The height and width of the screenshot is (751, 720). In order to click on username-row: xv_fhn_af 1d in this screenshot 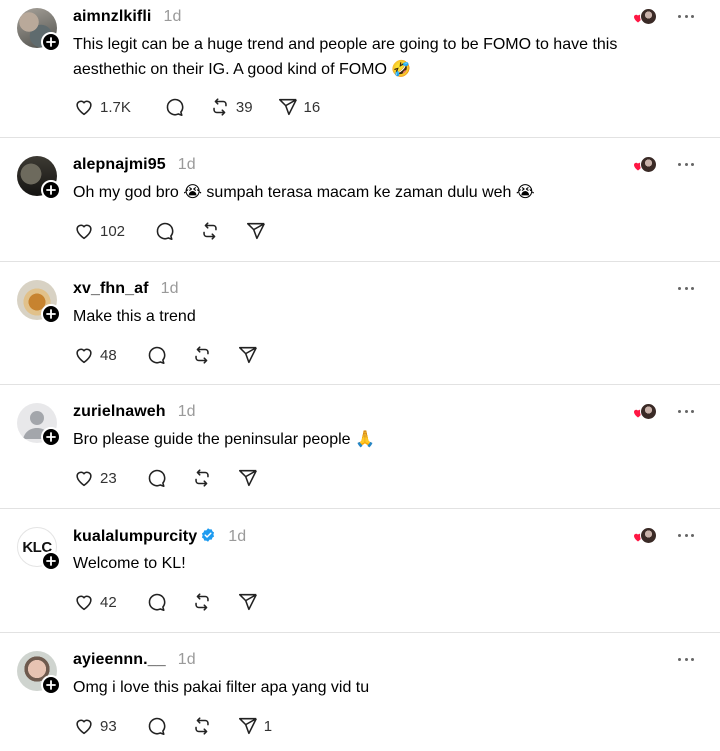, I will do `click(126, 289)`.